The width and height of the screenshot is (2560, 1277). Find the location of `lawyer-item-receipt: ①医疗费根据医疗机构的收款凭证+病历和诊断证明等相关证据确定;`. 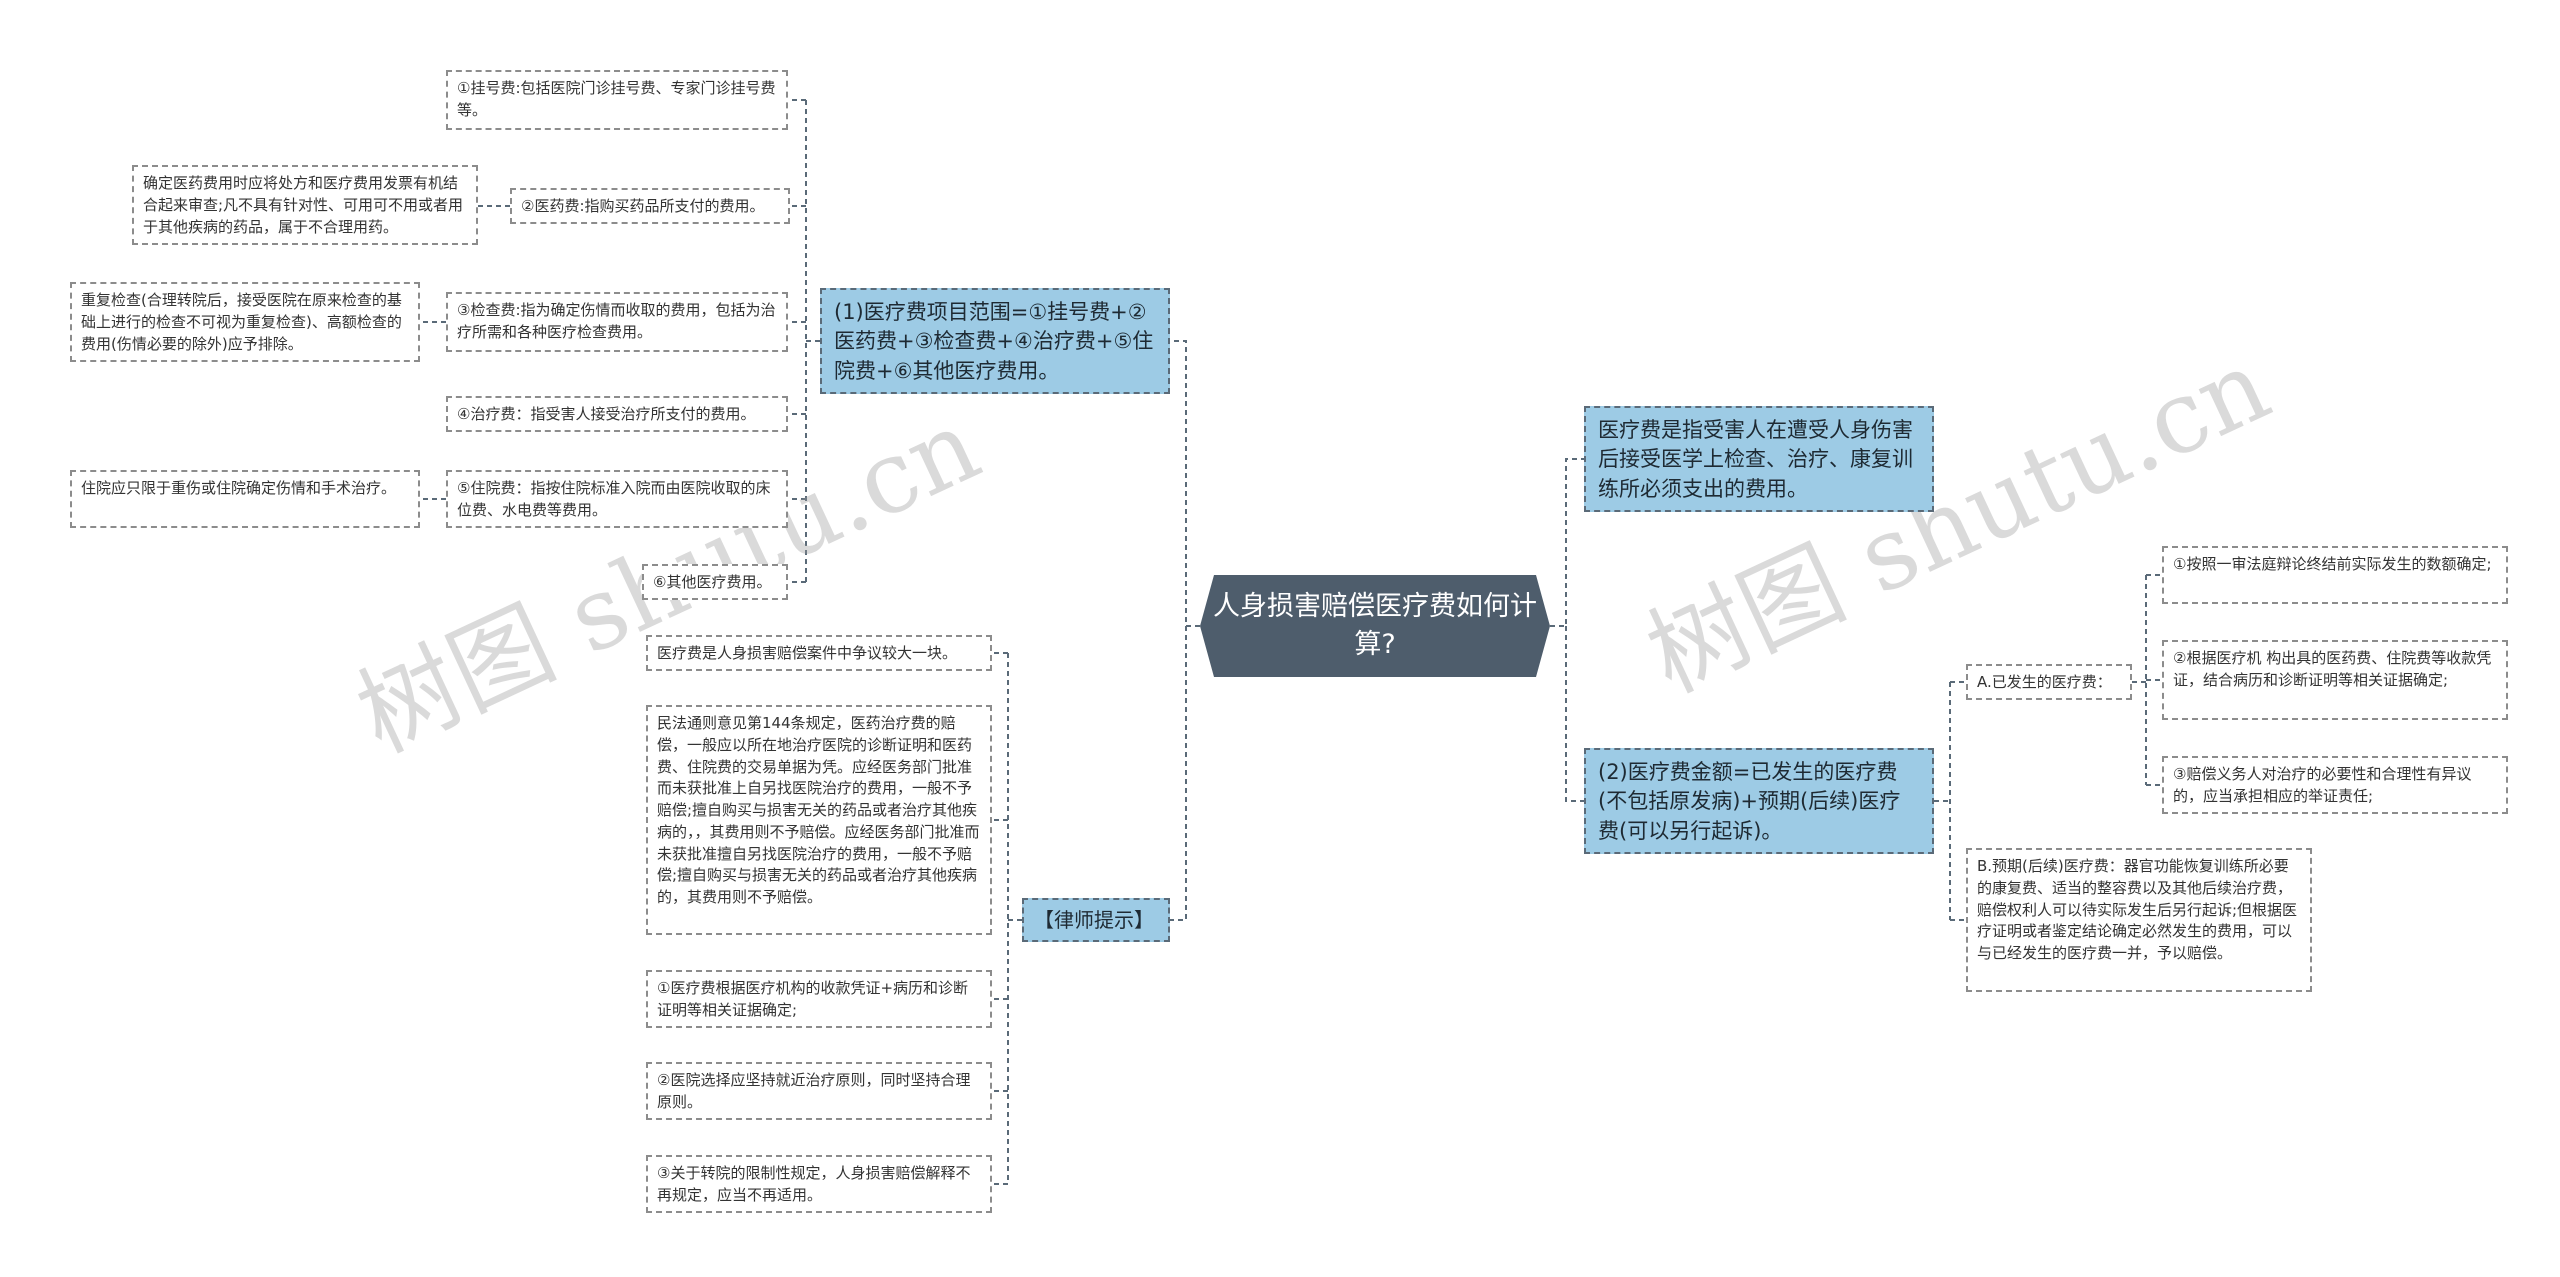

lawyer-item-receipt: ①医疗费根据医疗机构的收款凭证+病历和诊断证明等相关证据确定; is located at coordinates (819, 999).